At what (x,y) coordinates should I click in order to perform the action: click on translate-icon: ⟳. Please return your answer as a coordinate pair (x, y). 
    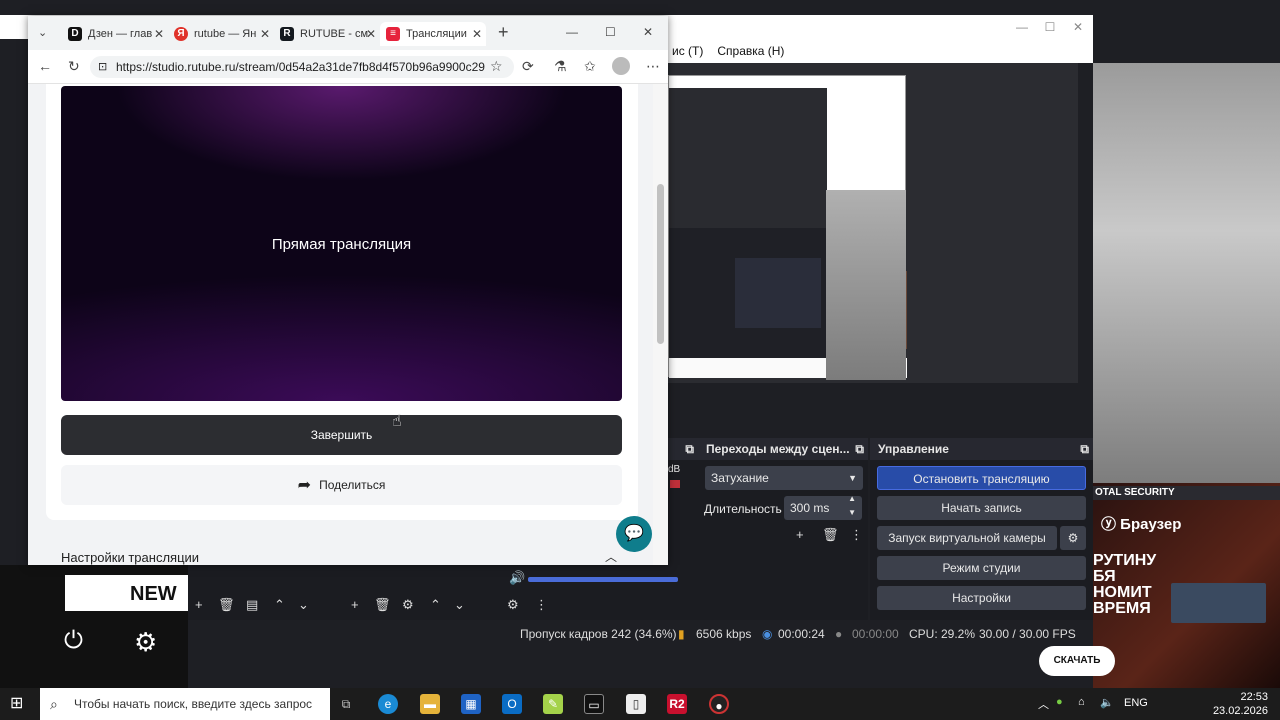
    Looking at the image, I should click on (528, 66).